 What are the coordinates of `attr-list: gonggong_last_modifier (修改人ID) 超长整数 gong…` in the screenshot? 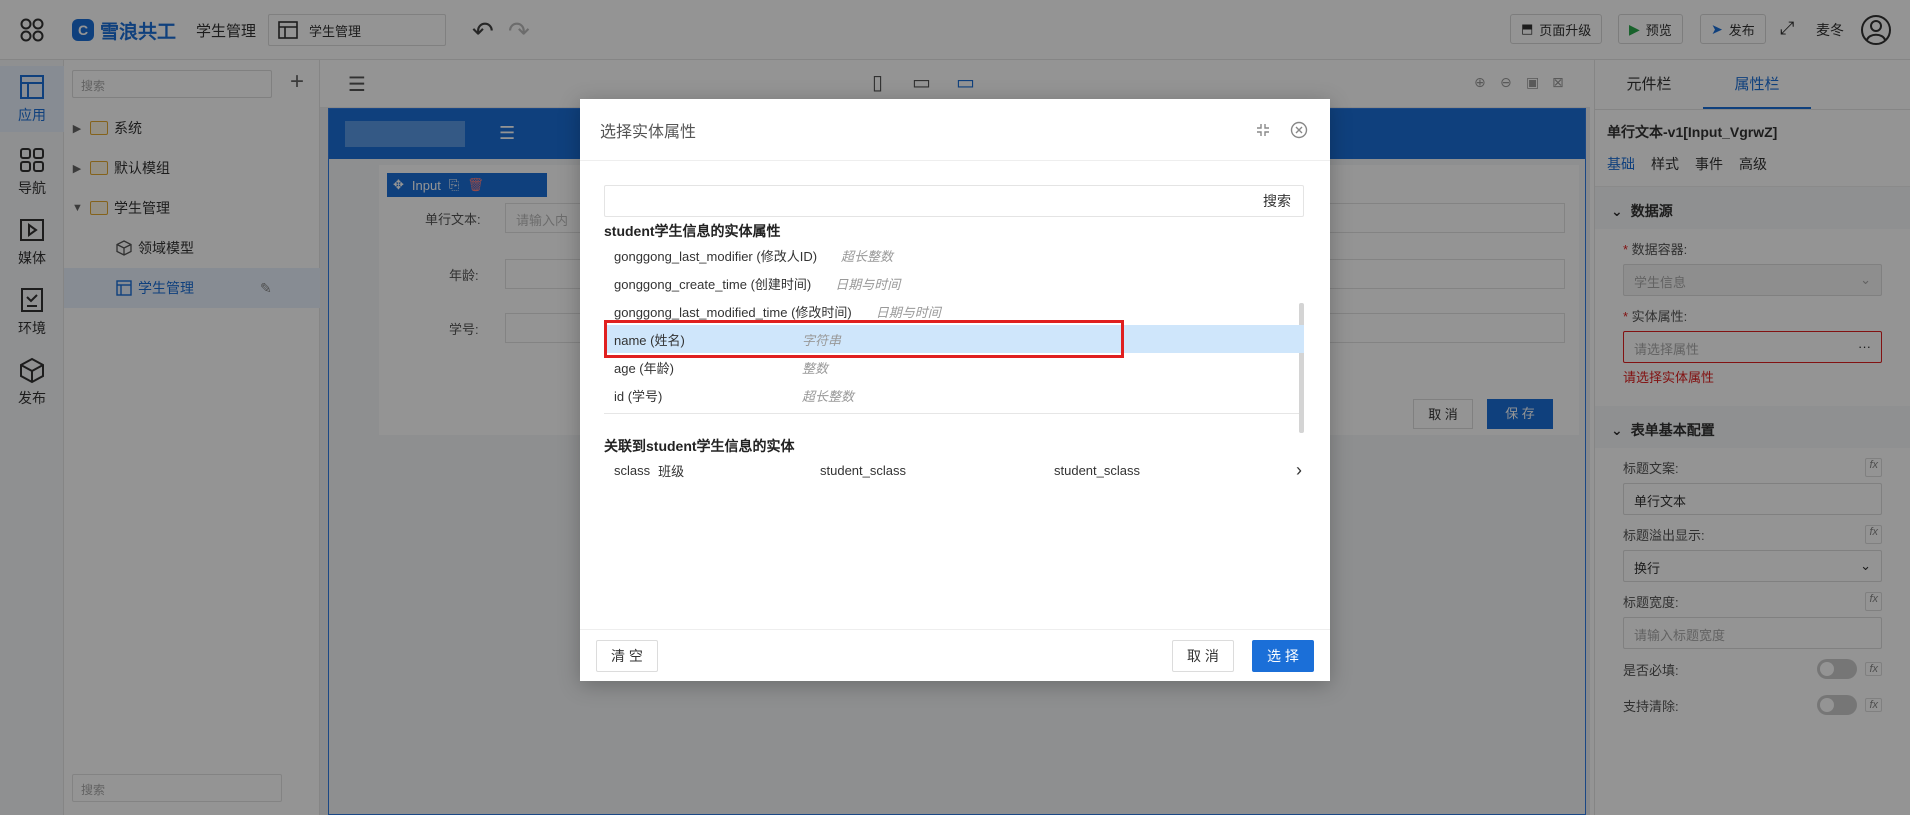 It's located at (954, 337).